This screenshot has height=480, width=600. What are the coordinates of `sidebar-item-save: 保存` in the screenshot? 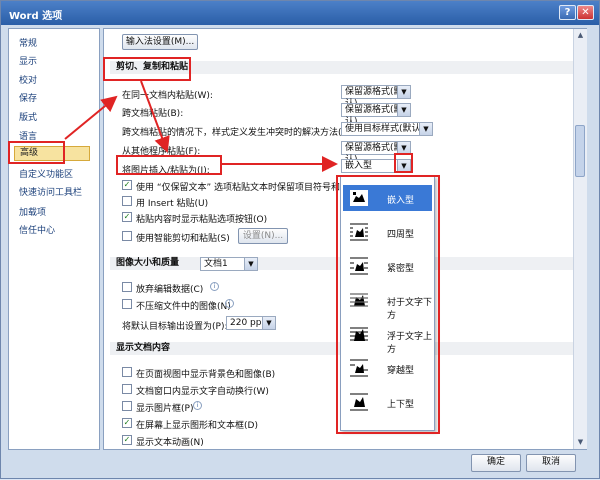 It's located at (28, 97).